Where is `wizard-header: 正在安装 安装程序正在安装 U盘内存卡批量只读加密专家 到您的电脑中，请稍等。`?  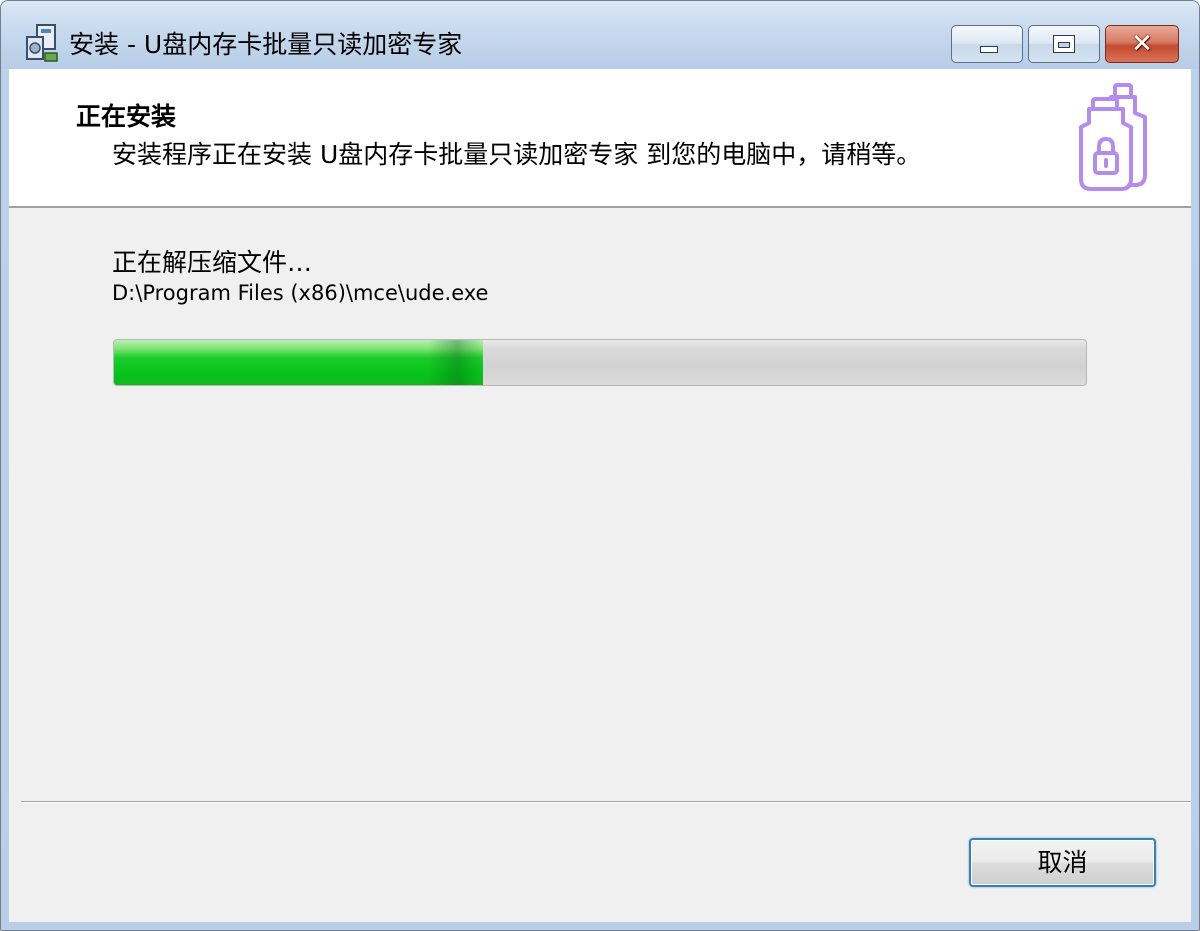 wizard-header: 正在安装 安装程序正在安装 U盘内存卡批量只读加密专家 到您的电脑中，请稍等。 is located at coordinates (600, 138).